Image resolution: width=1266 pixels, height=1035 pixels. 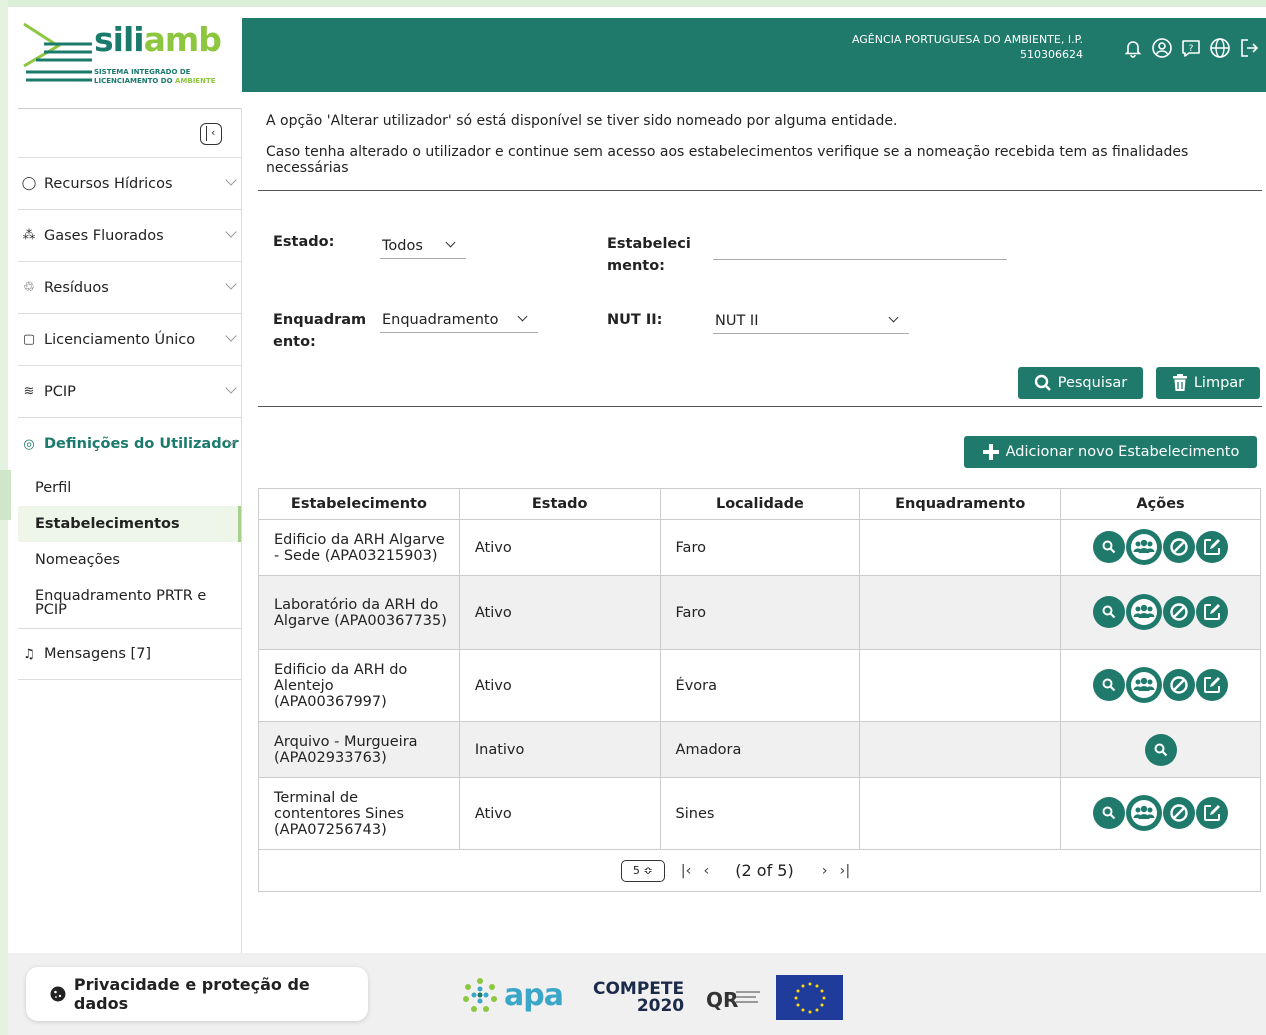 What do you see at coordinates (534, 995) in the screenshot?
I see `apa-text: apa` at bounding box center [534, 995].